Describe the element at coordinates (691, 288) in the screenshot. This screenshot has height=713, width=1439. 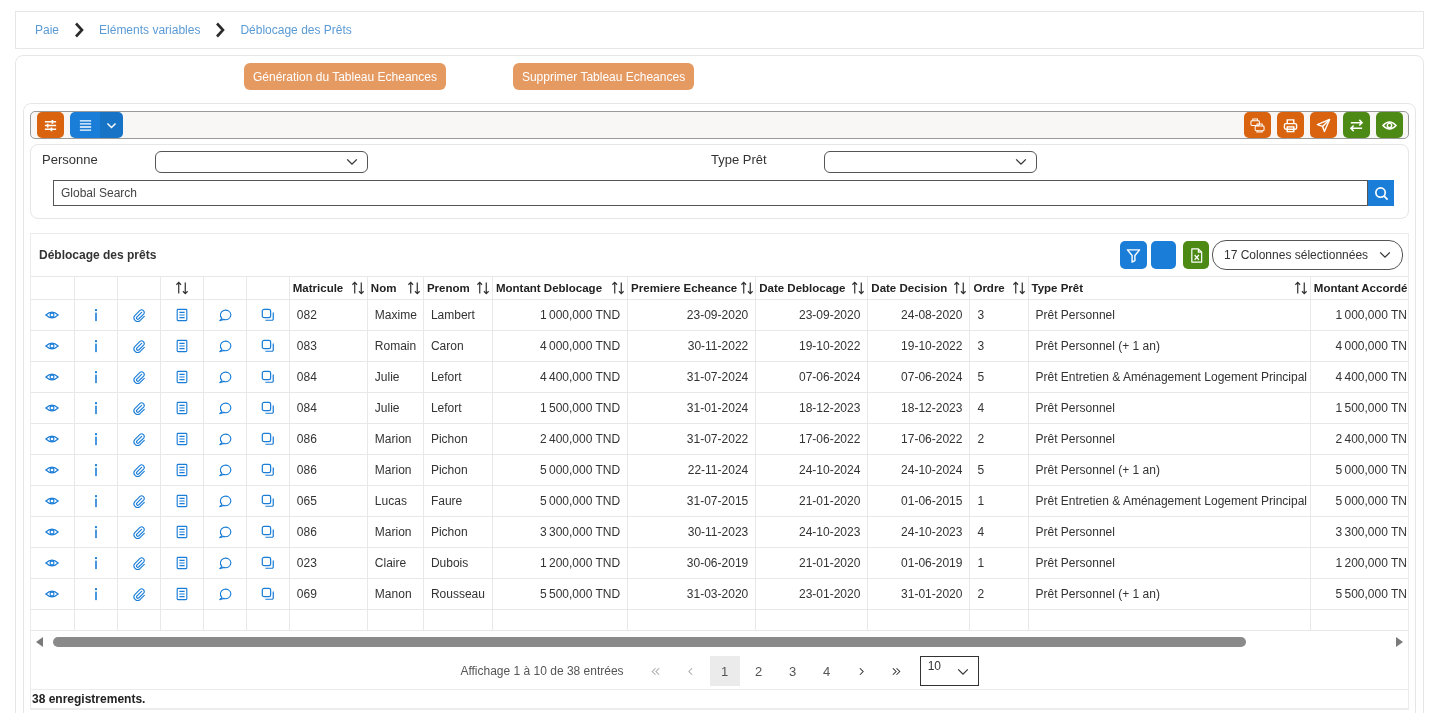
I see `column-header: Premiere Echeance` at that location.